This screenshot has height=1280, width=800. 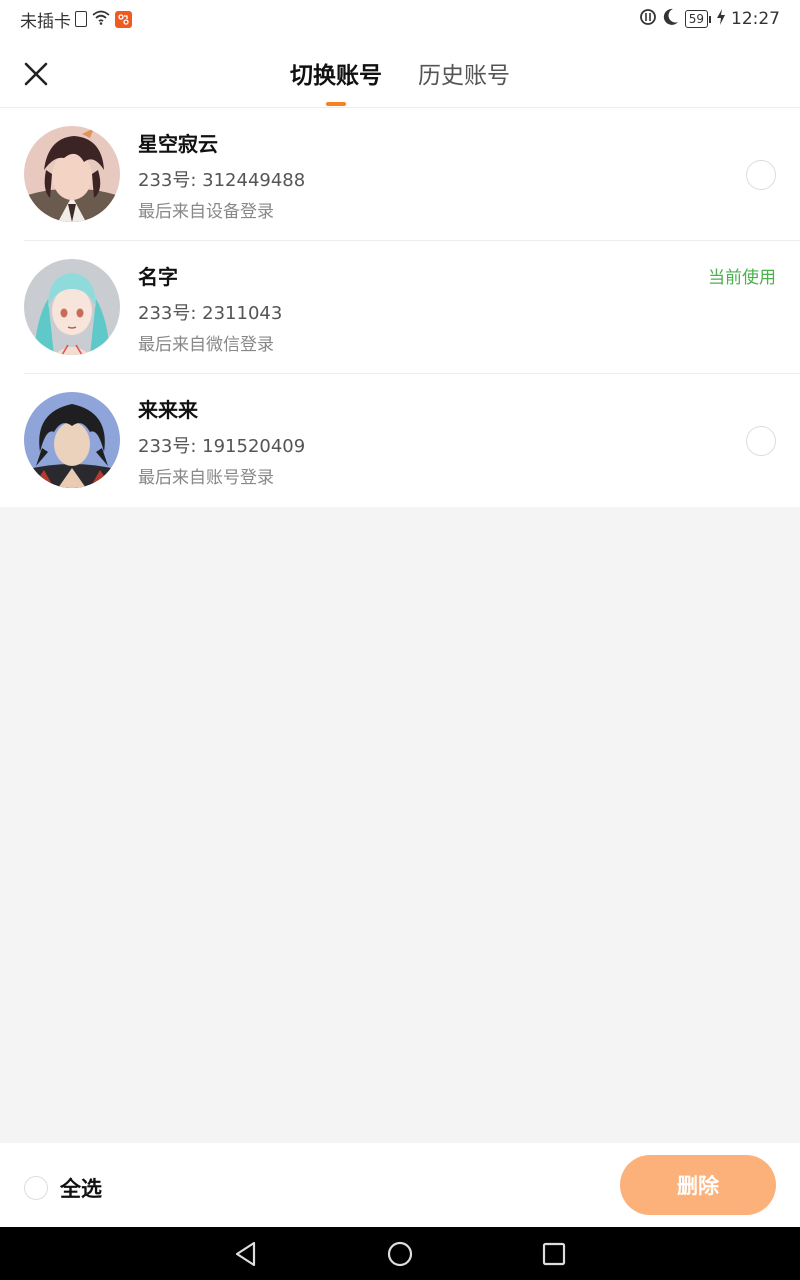 What do you see at coordinates (400, 19) in the screenshot?
I see `status-bar: 未插卡 59 12:27` at bounding box center [400, 19].